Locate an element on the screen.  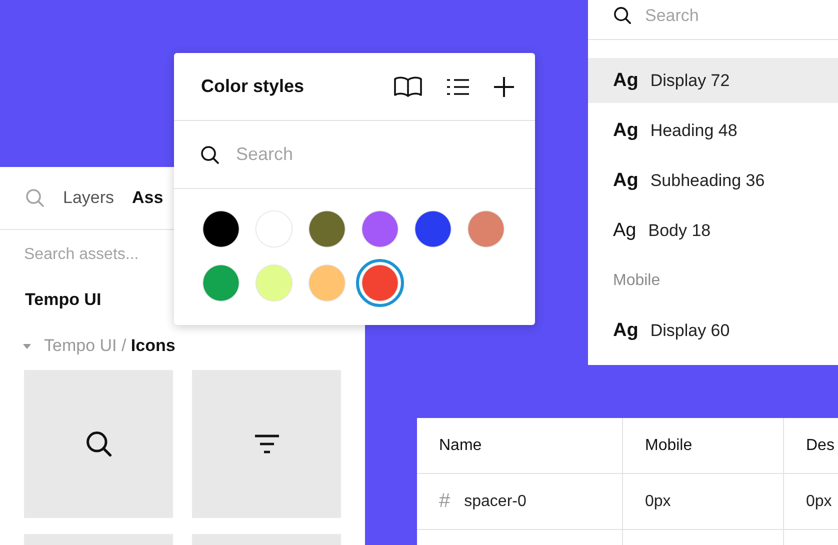
style-name: Subheading 36 is located at coordinates (707, 180).